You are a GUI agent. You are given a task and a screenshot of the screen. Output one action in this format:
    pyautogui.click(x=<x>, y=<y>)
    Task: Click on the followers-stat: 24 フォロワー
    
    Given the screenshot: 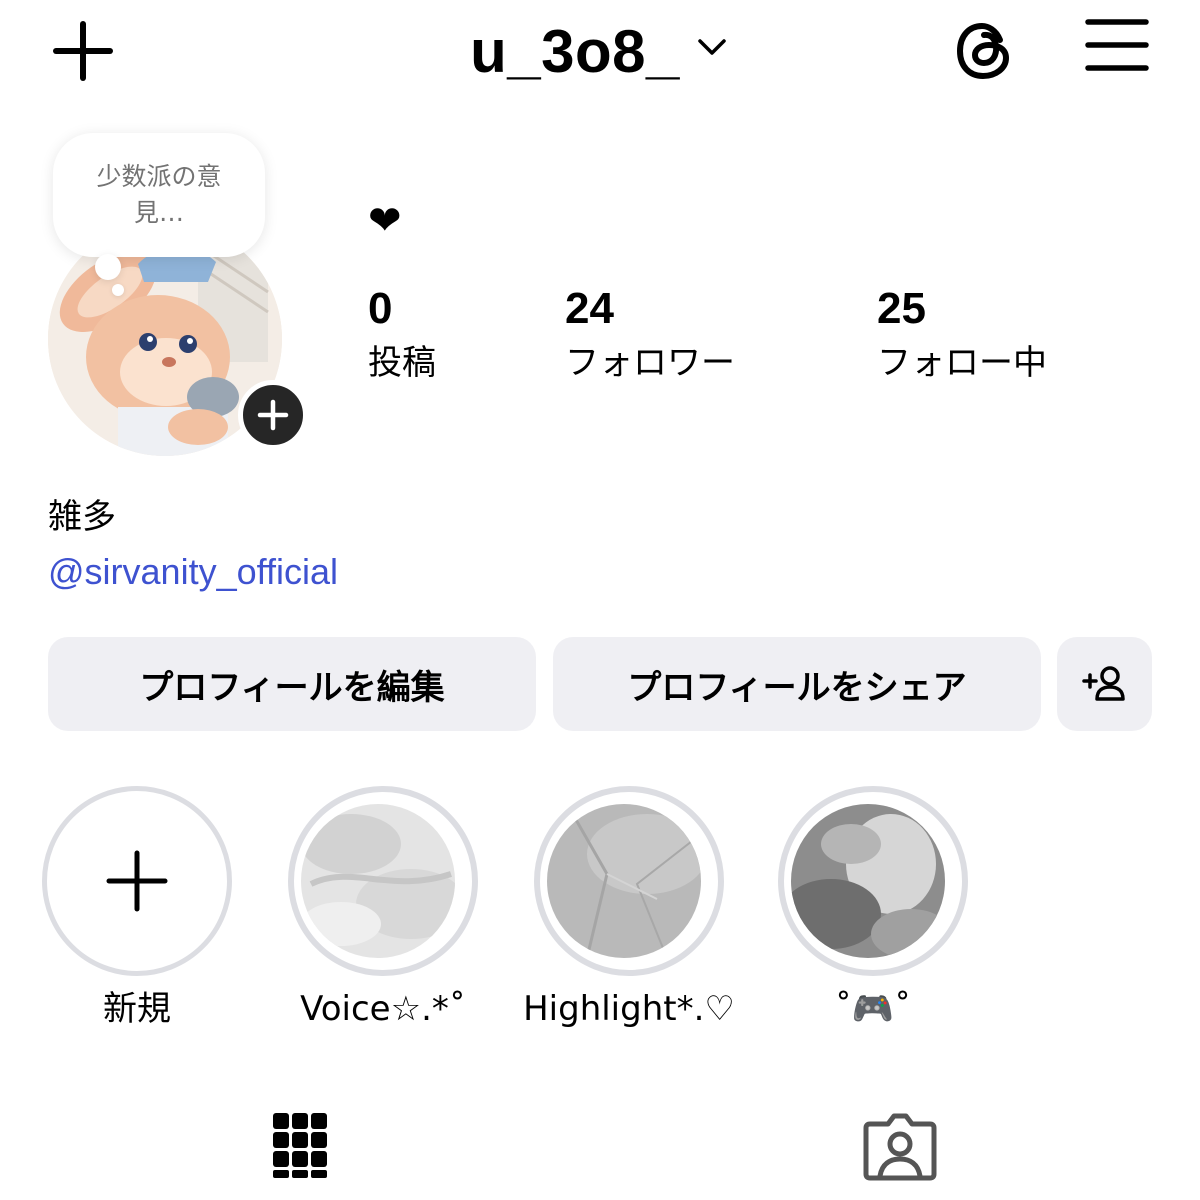 What is the action you would take?
    pyautogui.click(x=650, y=336)
    